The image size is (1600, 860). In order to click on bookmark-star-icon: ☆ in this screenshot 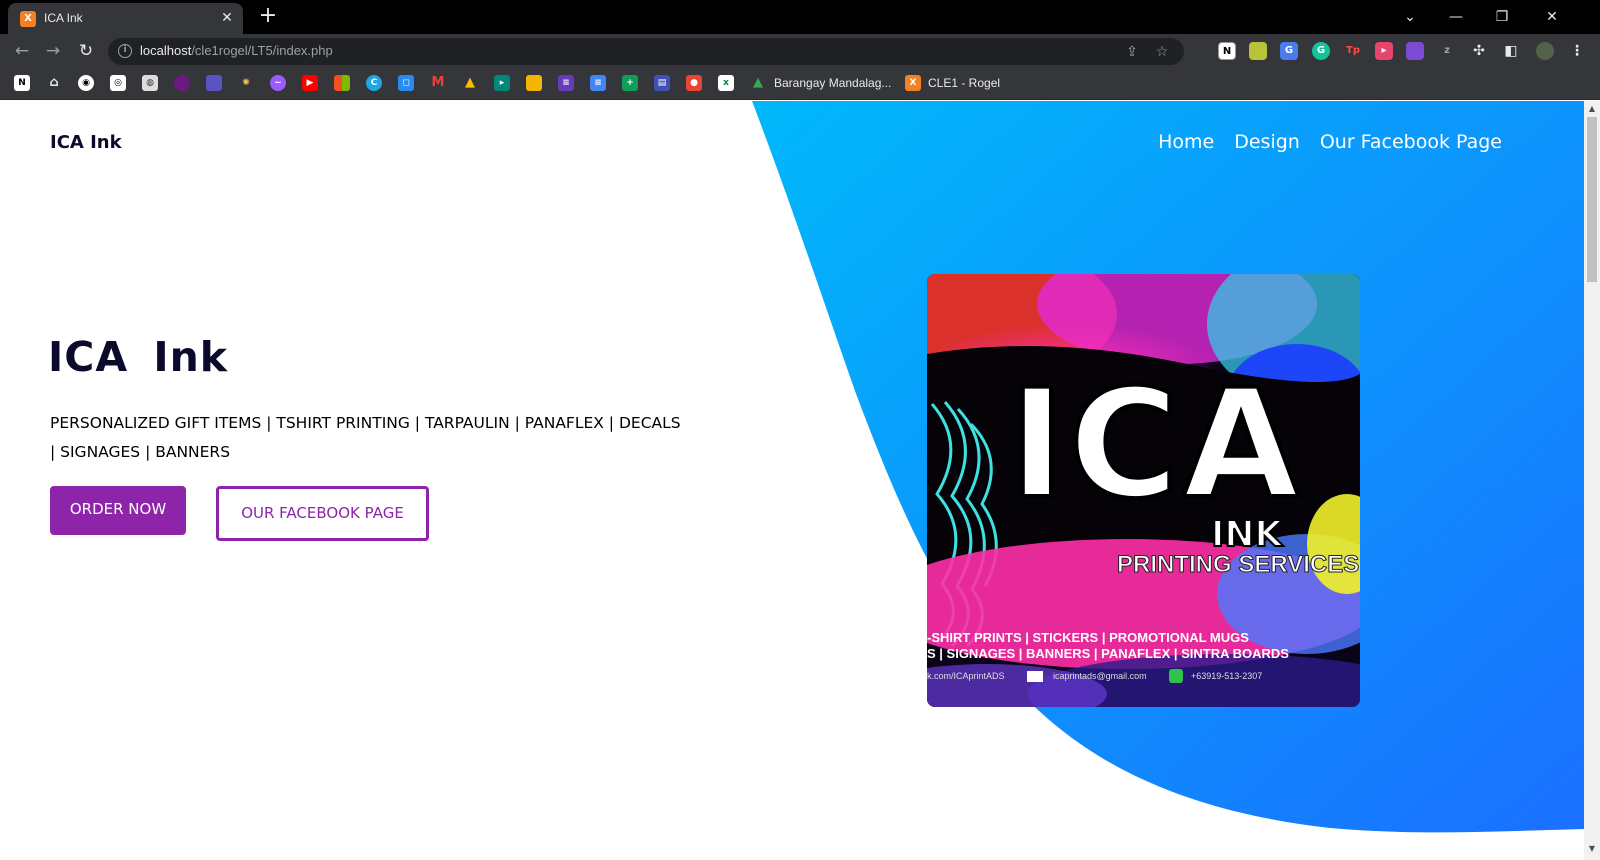, I will do `click(1162, 52)`.